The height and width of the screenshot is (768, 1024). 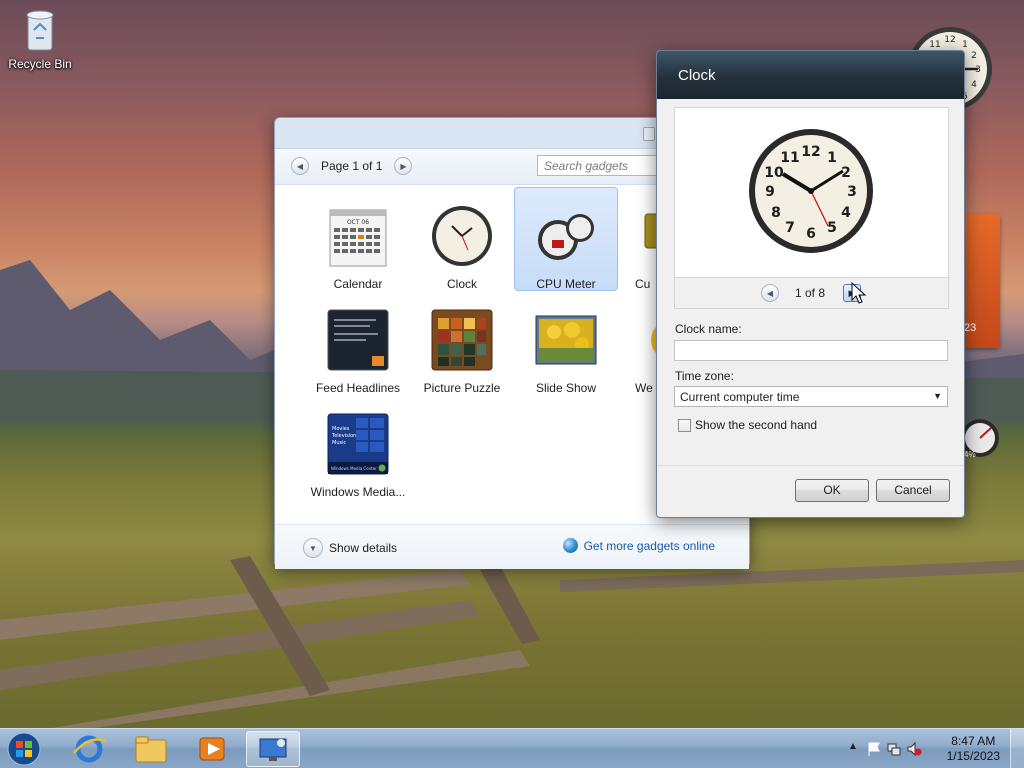 I want to click on taskbar: ▲ 8:47 AM 1/15/2023, so click(x=512, y=748).